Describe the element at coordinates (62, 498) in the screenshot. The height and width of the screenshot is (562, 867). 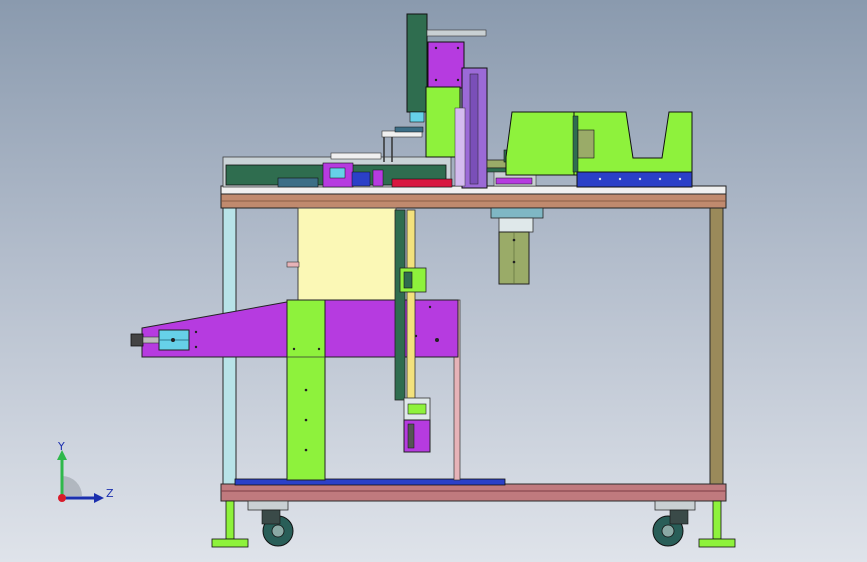
I see `triad-origin` at that location.